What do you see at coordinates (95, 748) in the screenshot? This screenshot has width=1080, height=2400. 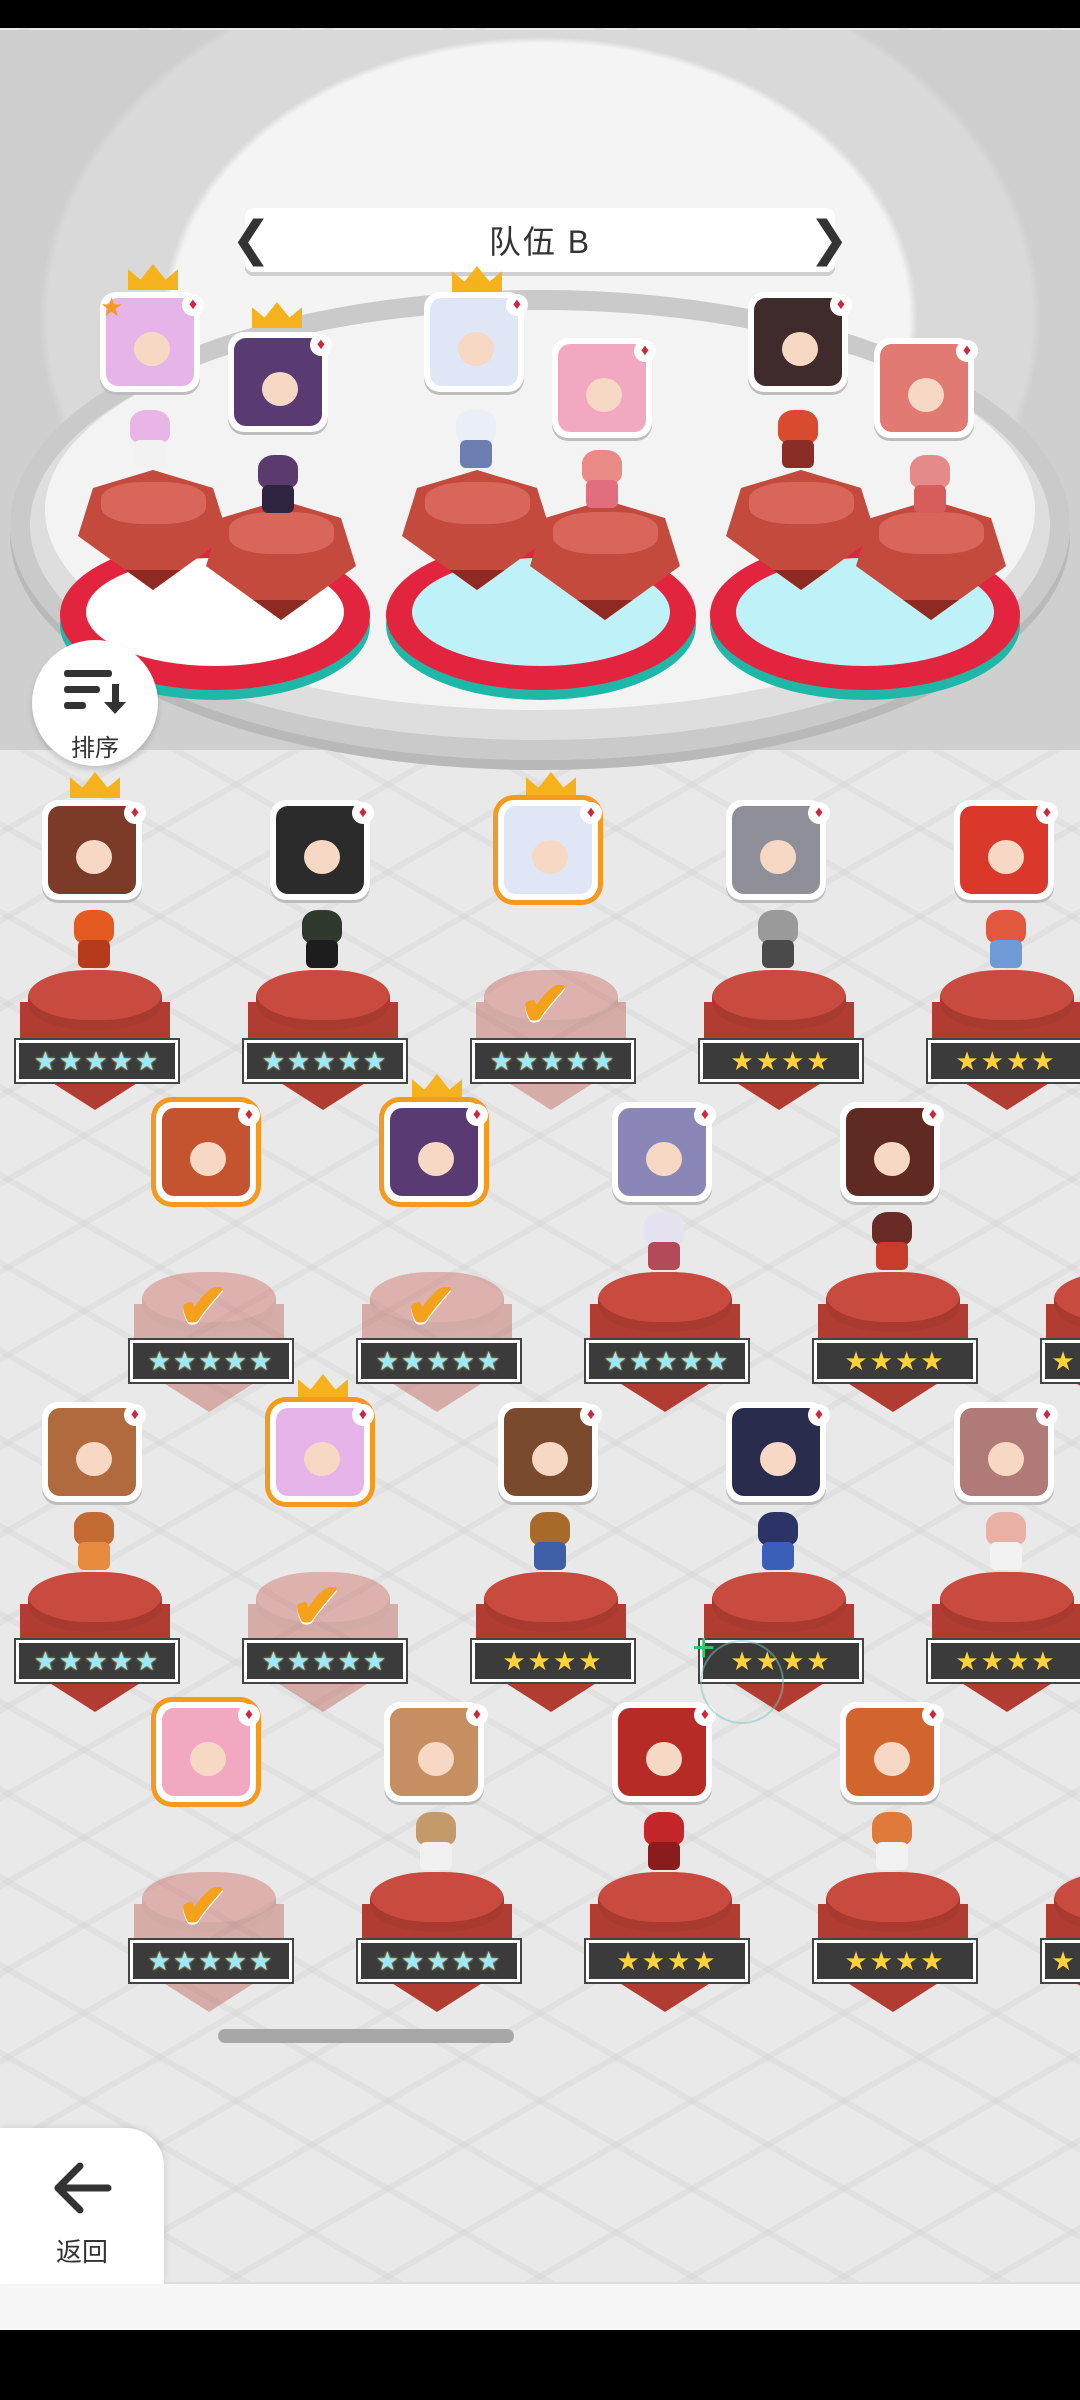 I see `sort-label: 排序` at bounding box center [95, 748].